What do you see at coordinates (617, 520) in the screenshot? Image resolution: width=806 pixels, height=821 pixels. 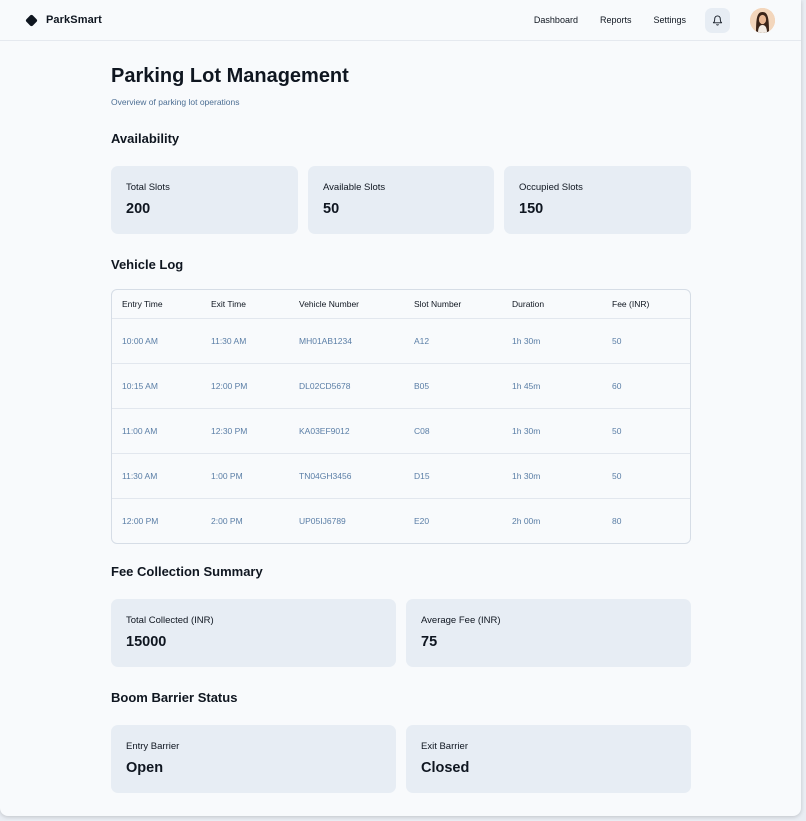 I see `fee-cell: 80` at bounding box center [617, 520].